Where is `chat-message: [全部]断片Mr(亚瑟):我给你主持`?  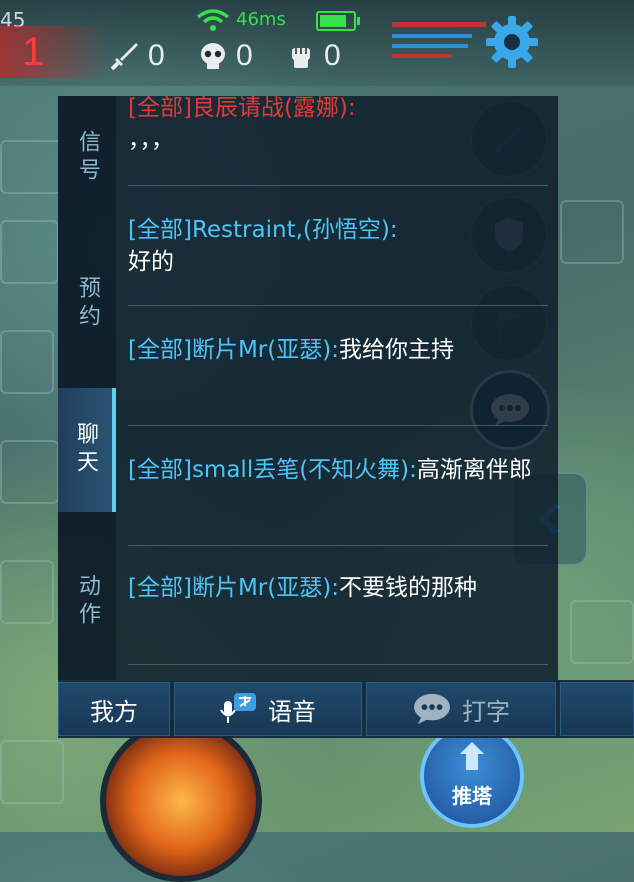 chat-message: [全部]断片Mr(亚瑟):我给你主持 is located at coordinates (338, 350).